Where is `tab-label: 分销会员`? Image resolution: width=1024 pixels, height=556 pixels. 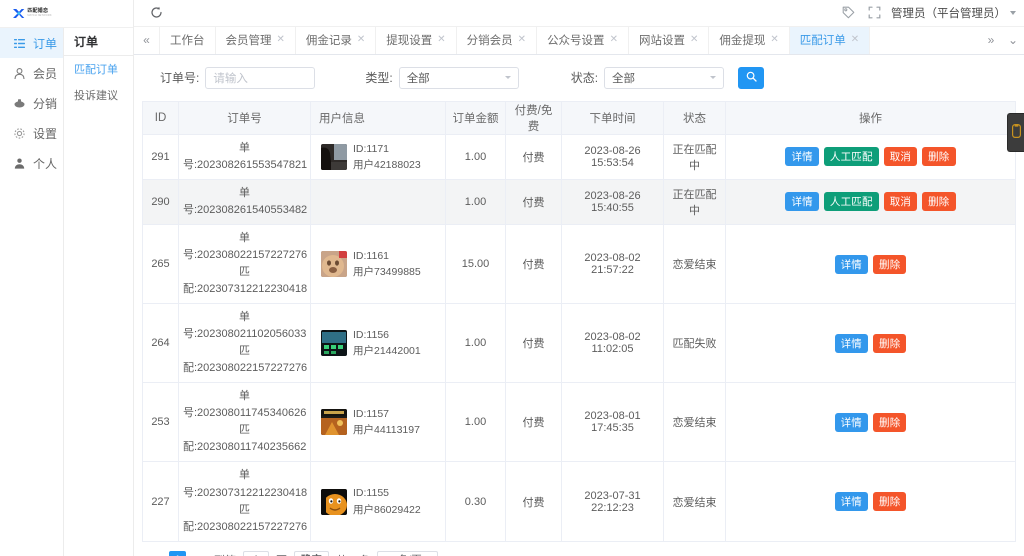 tab-label: 分销会员 is located at coordinates (489, 41).